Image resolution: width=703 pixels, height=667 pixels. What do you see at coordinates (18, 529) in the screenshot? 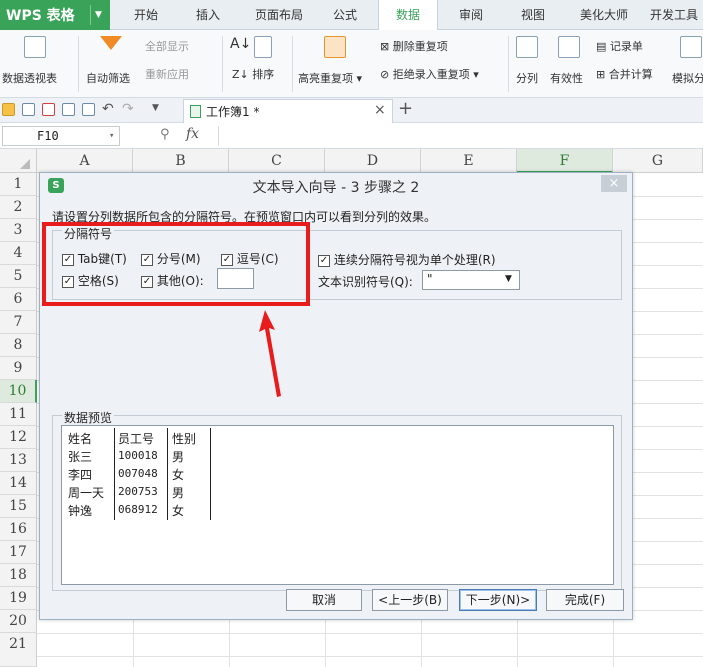
I see `row-header: 16` at bounding box center [18, 529].